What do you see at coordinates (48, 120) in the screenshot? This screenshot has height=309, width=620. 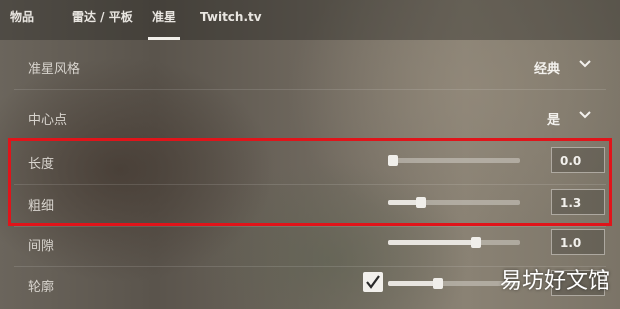 I see `center-dot-label: 中心点` at bounding box center [48, 120].